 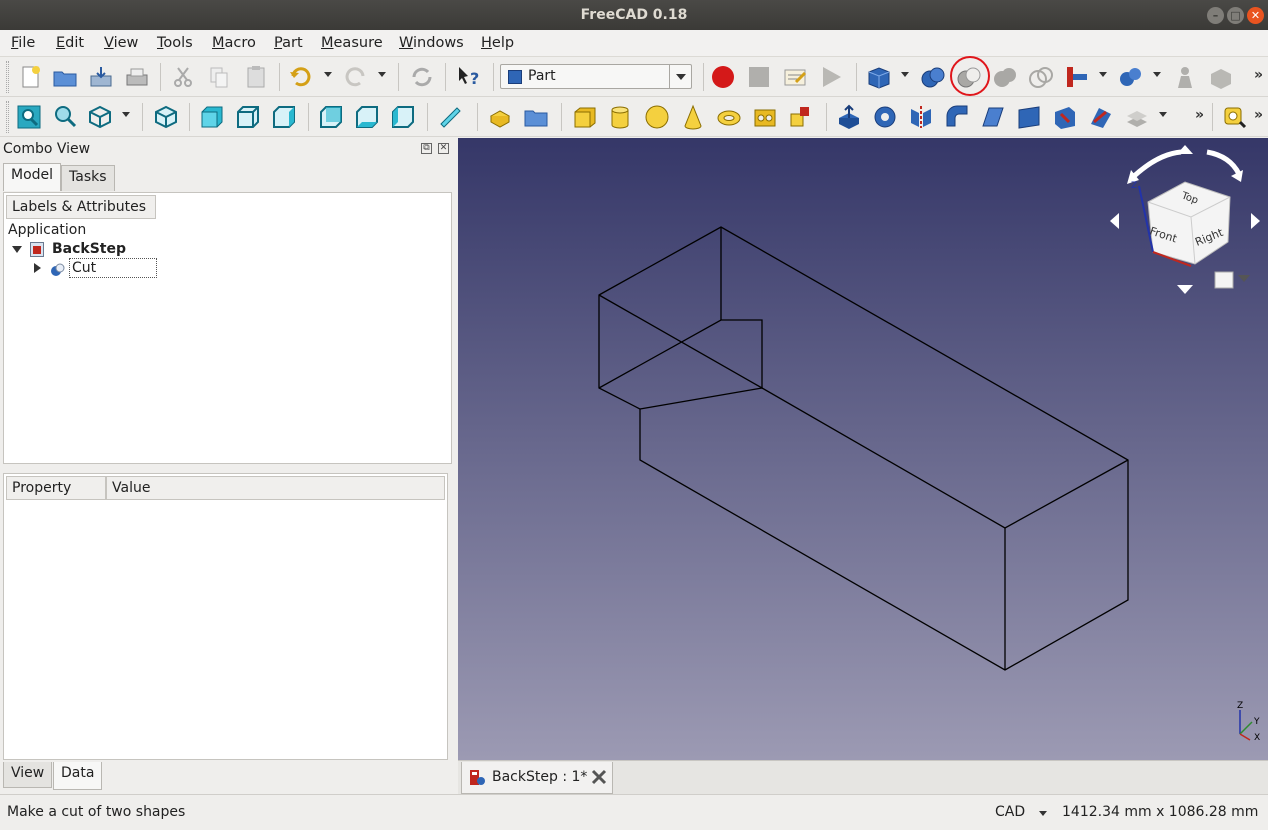 I want to click on tube-icon, so click(x=765, y=117).